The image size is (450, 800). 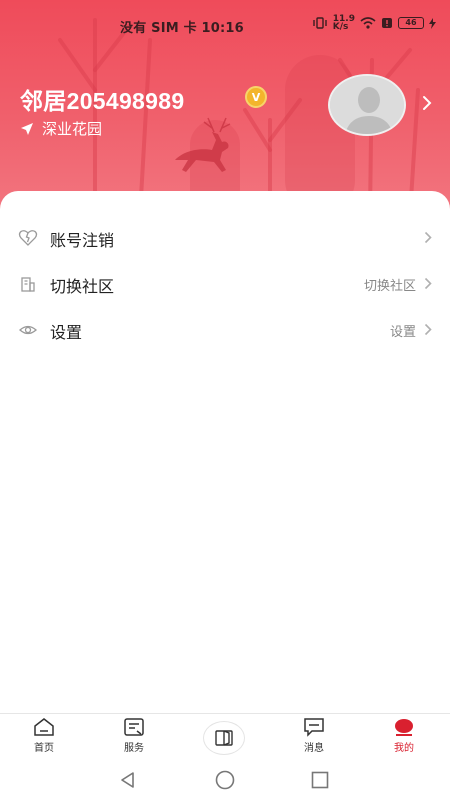 I want to click on tab-label: 消息, so click(x=314, y=748).